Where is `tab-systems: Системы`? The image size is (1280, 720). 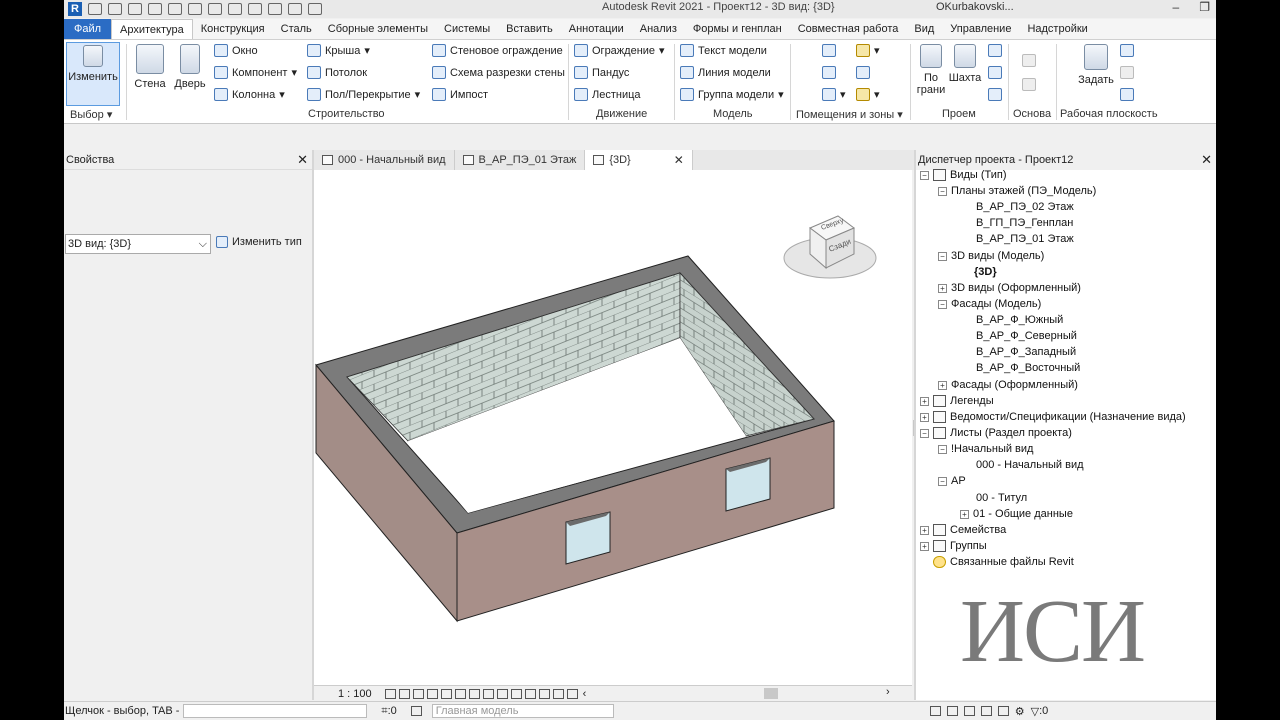 tab-systems: Системы is located at coordinates (467, 29).